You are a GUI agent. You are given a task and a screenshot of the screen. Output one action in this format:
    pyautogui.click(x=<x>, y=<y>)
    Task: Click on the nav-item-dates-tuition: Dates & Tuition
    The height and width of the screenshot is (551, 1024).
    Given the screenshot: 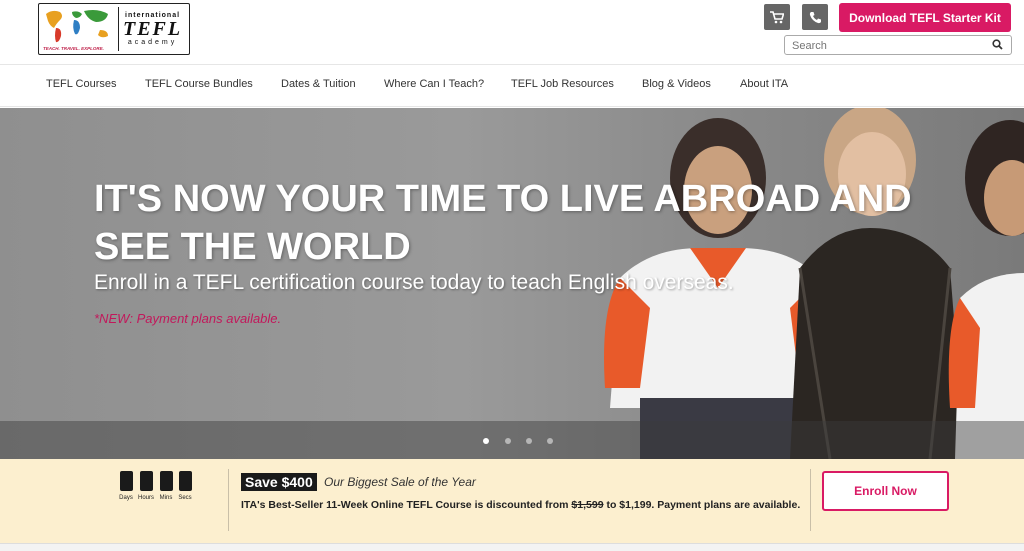 What is the action you would take?
    pyautogui.click(x=318, y=84)
    